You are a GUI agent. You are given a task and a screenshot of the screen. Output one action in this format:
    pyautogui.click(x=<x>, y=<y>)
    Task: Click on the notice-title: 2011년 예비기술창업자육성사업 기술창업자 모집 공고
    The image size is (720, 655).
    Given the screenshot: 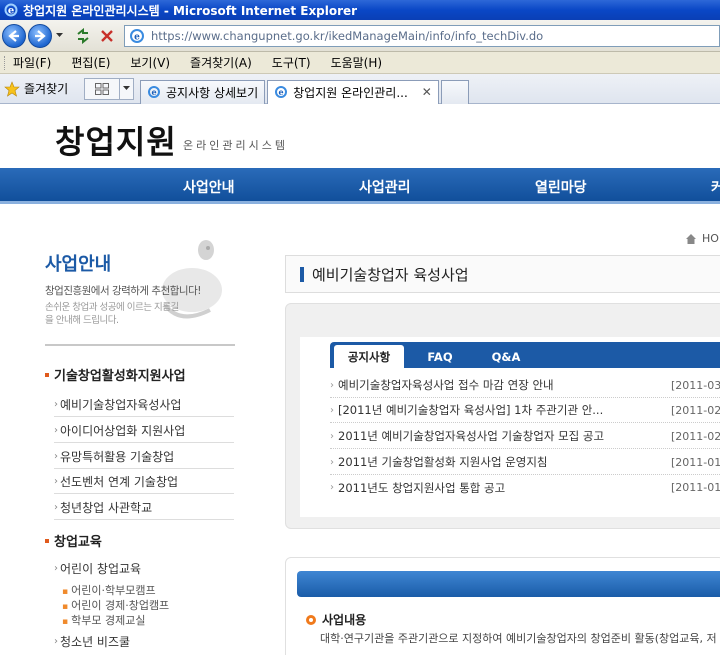 What is the action you would take?
    pyautogui.click(x=503, y=436)
    